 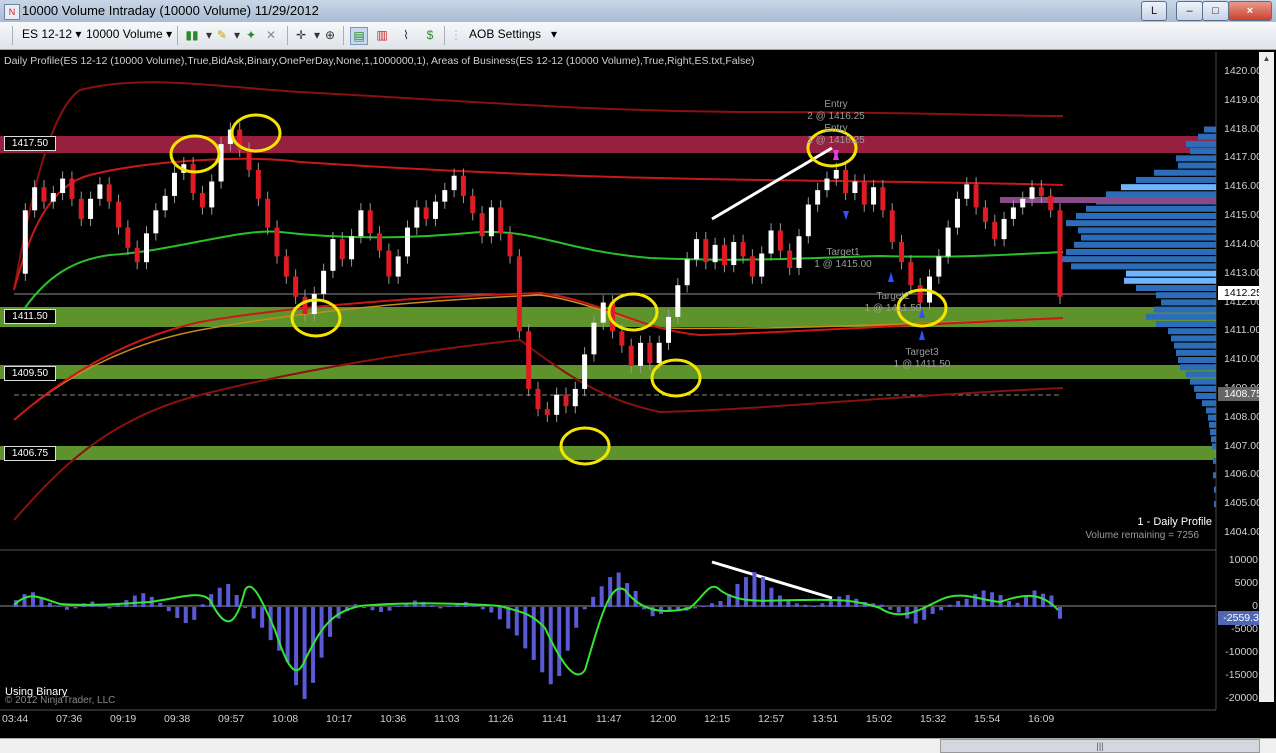 I want to click on maximize-button: □, so click(x=1215, y=11).